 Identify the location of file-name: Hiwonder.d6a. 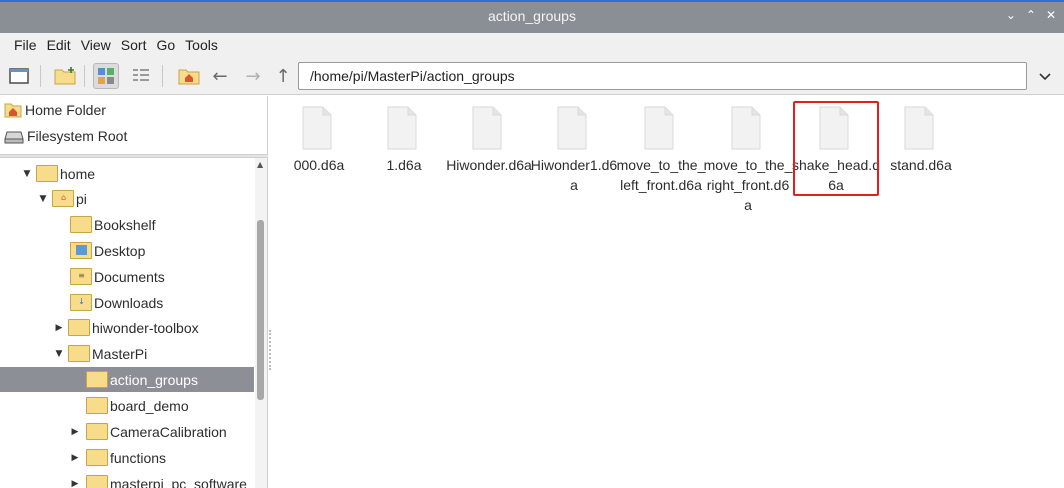
(489, 165).